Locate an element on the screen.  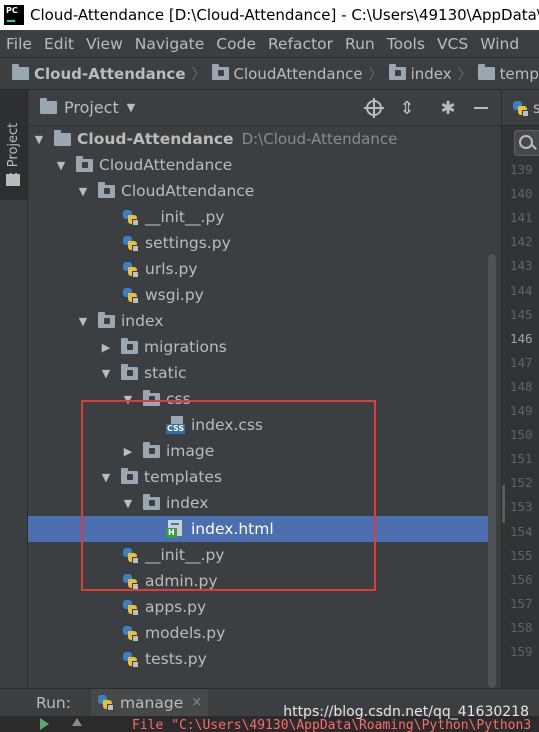
tree-item-label: apps.py is located at coordinates (176, 607).